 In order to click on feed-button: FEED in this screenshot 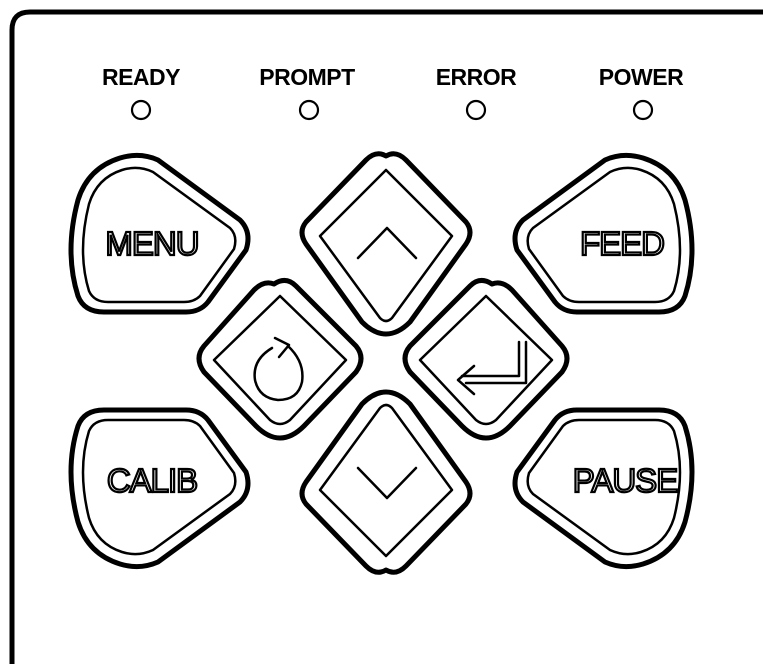, I will do `click(603, 233)`.